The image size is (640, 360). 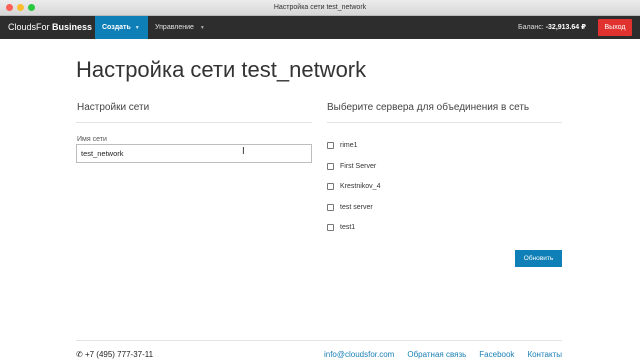 What do you see at coordinates (615, 27) in the screenshot?
I see `logout-button: Выход` at bounding box center [615, 27].